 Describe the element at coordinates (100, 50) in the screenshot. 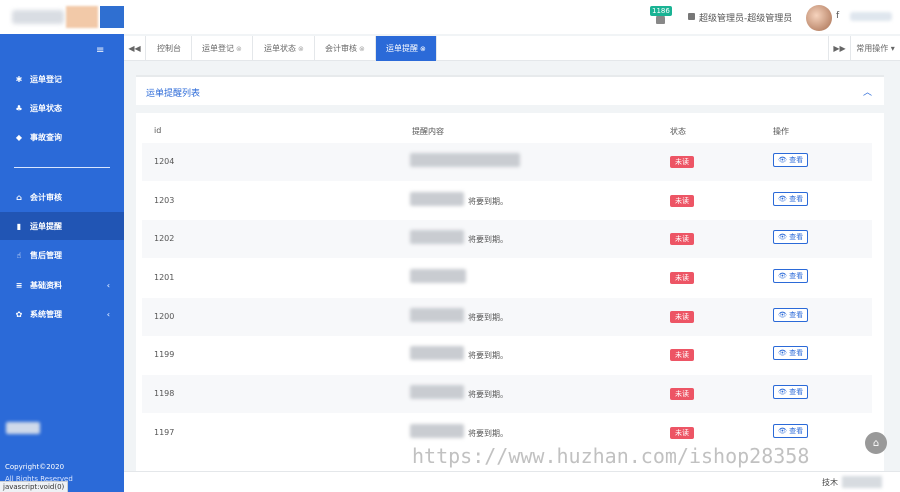

I see `menu-icon: ≡` at that location.